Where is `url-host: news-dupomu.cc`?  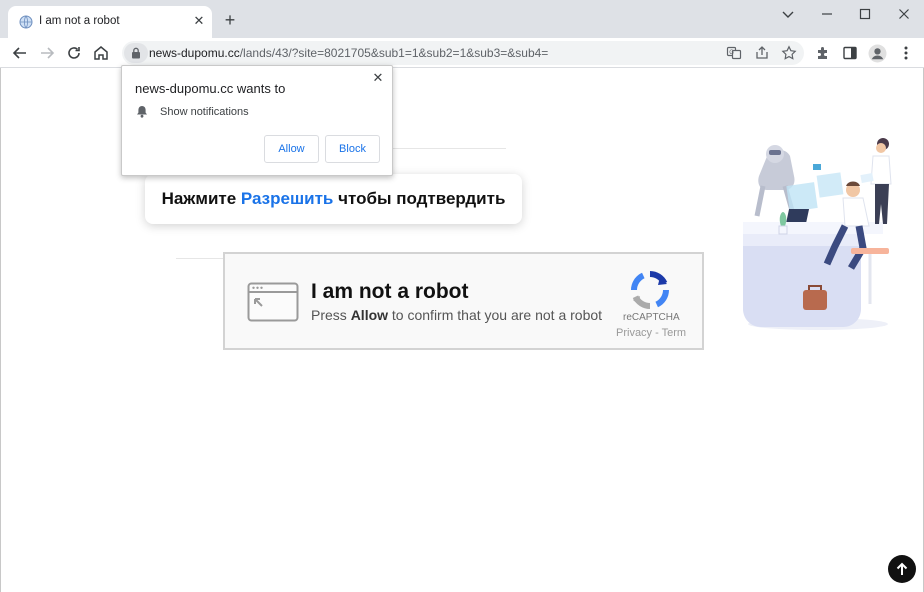 url-host: news-dupomu.cc is located at coordinates (194, 53).